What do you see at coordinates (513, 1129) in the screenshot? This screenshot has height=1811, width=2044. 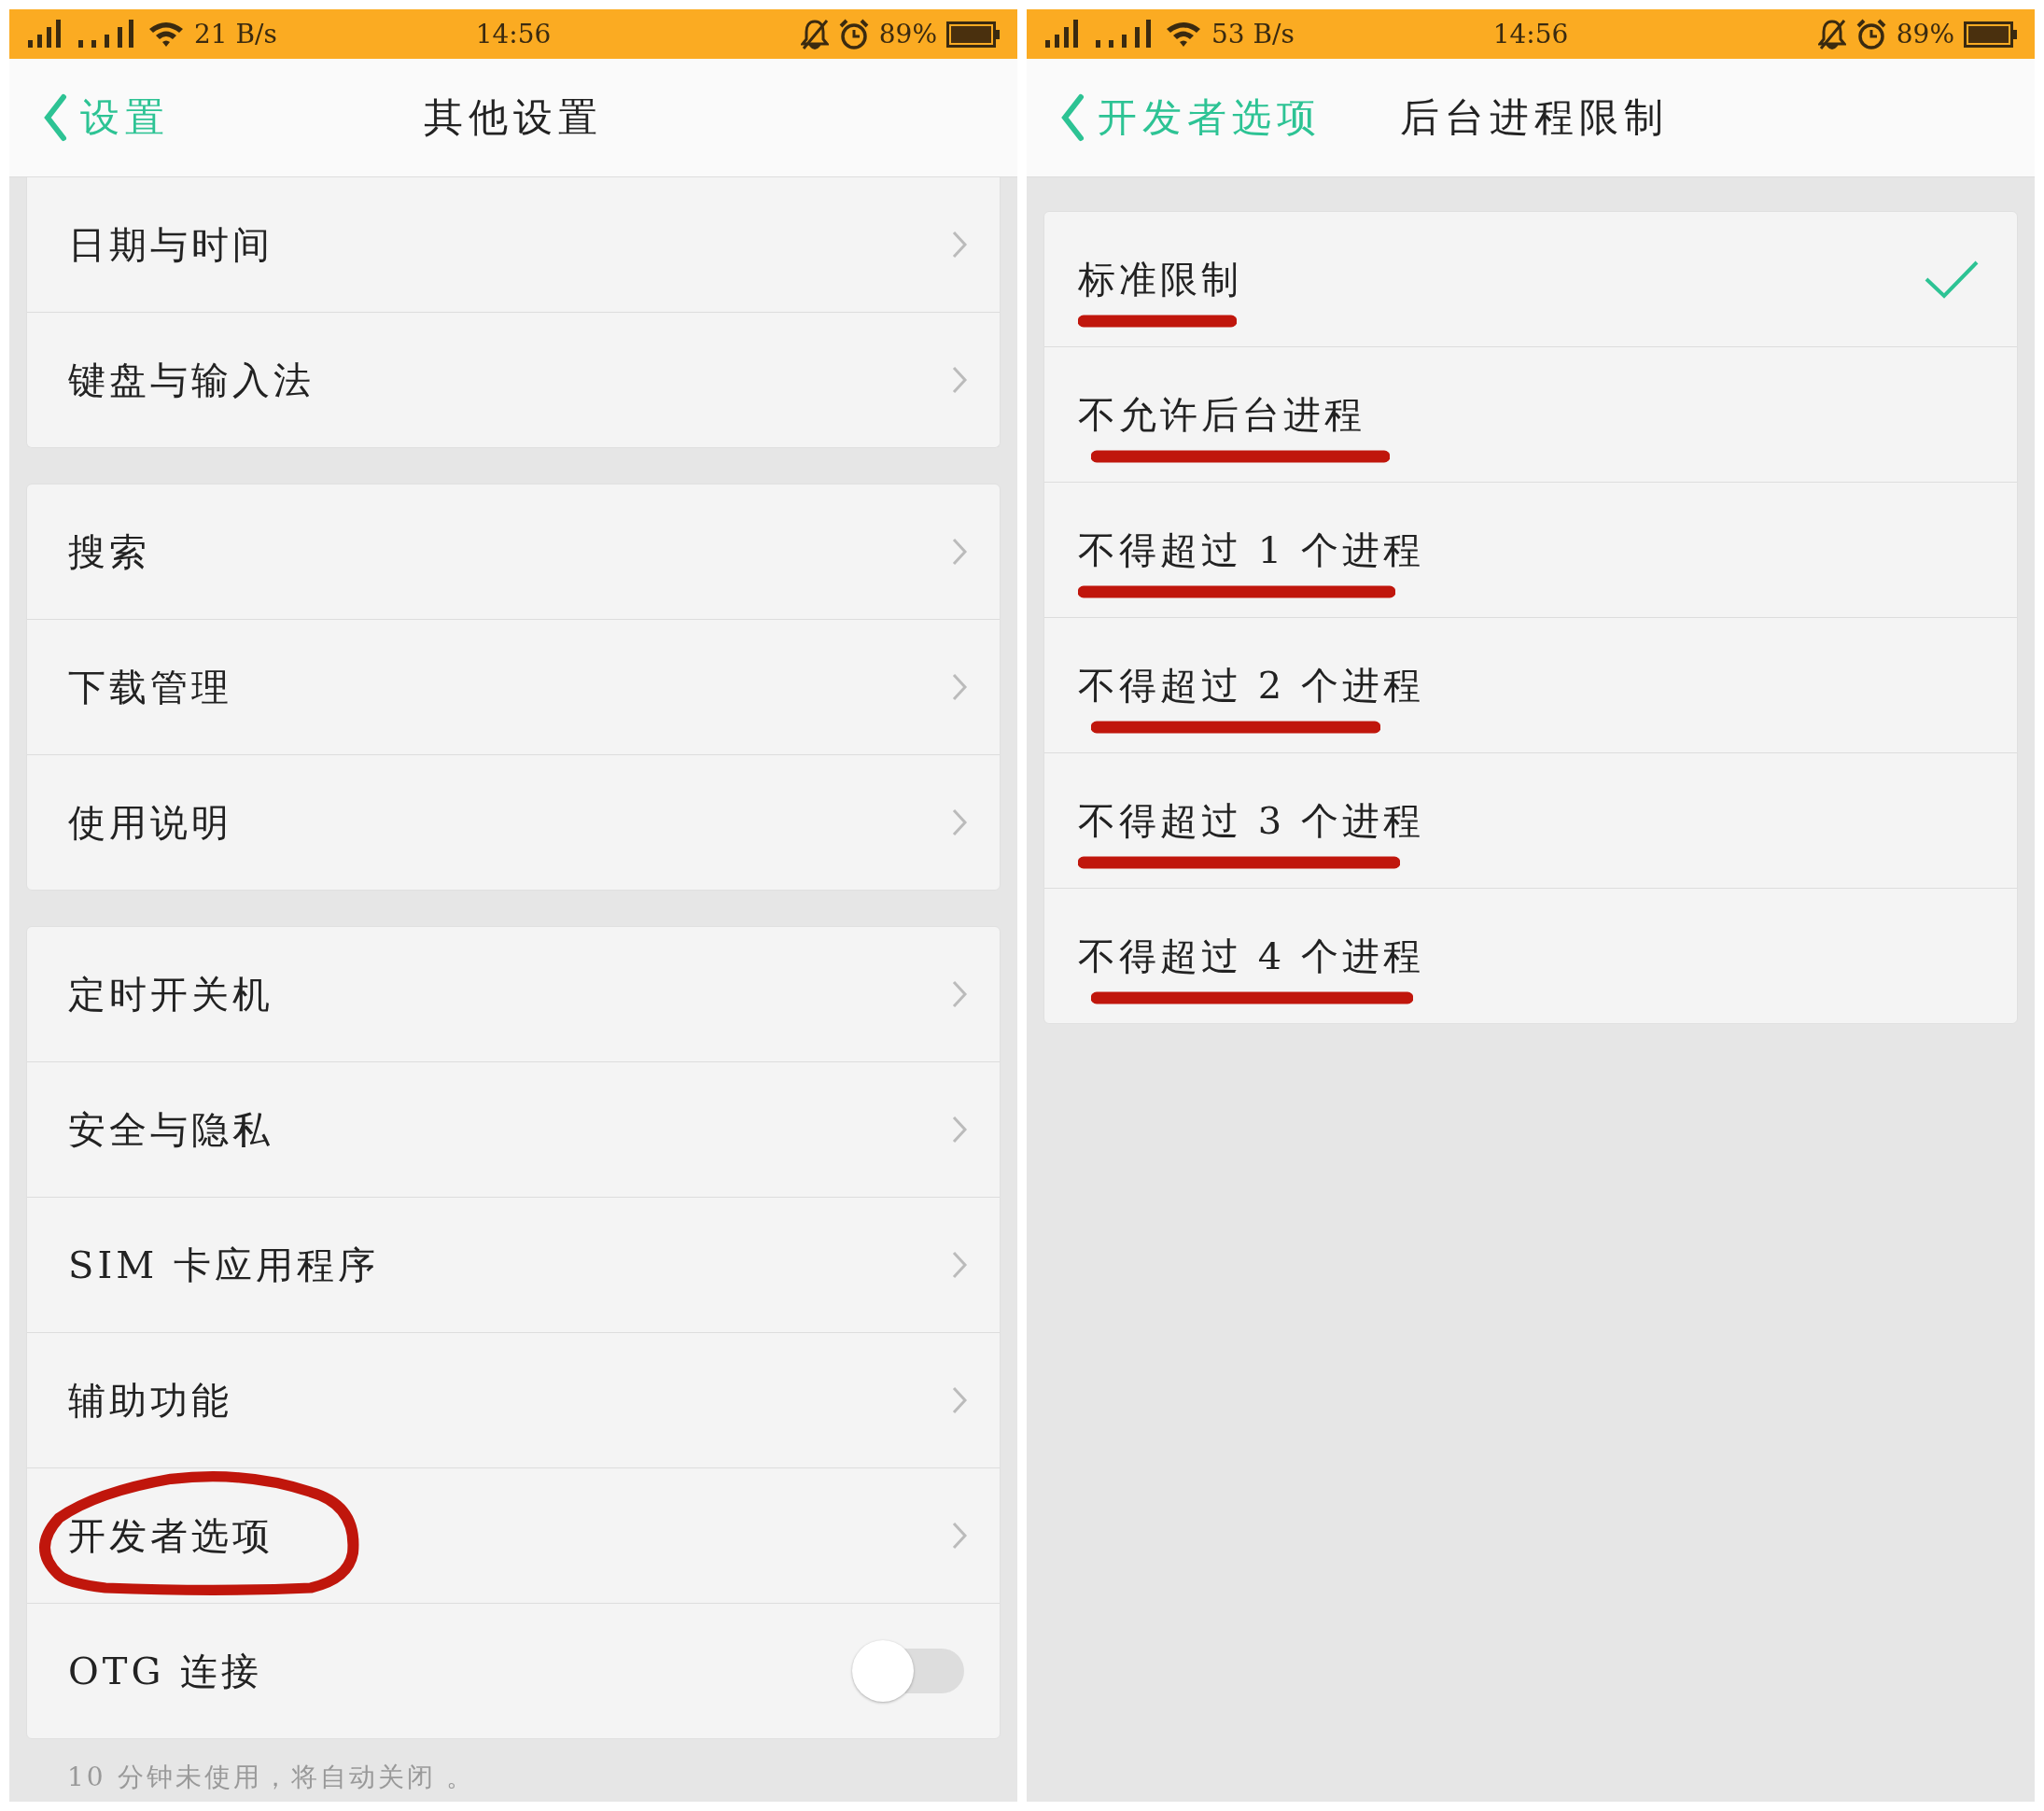 I see `settings-row: 安全与隐私` at bounding box center [513, 1129].